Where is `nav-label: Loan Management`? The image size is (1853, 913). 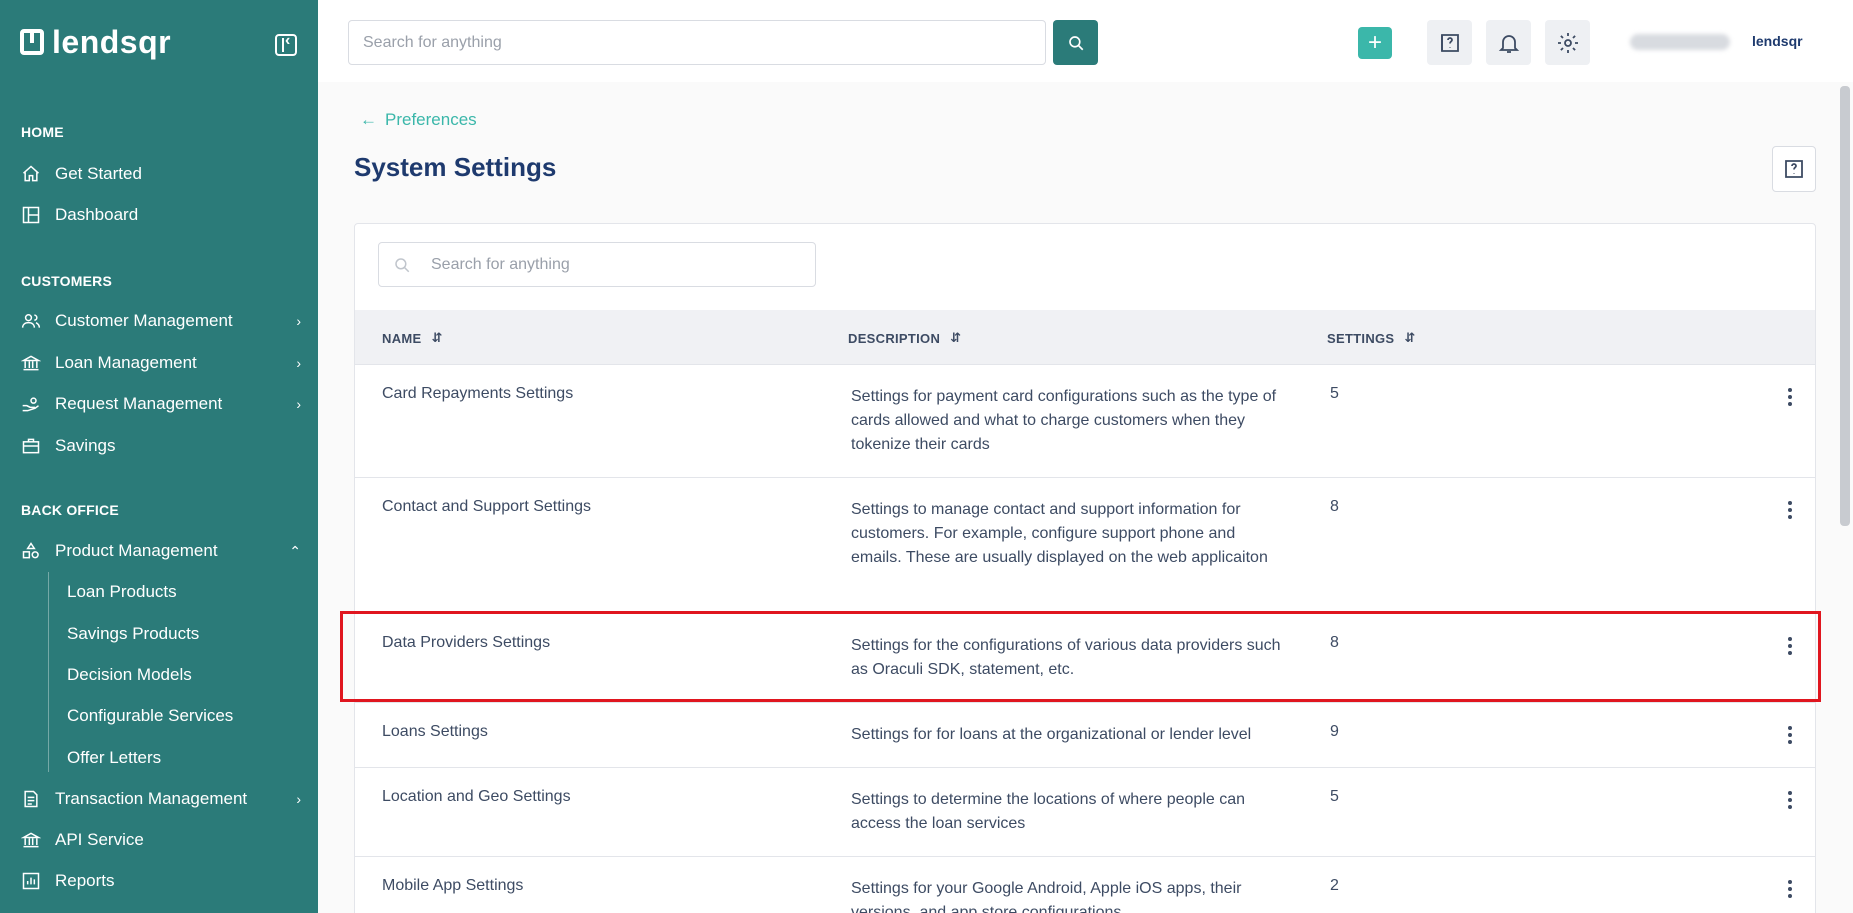
nav-label: Loan Management is located at coordinates (126, 362).